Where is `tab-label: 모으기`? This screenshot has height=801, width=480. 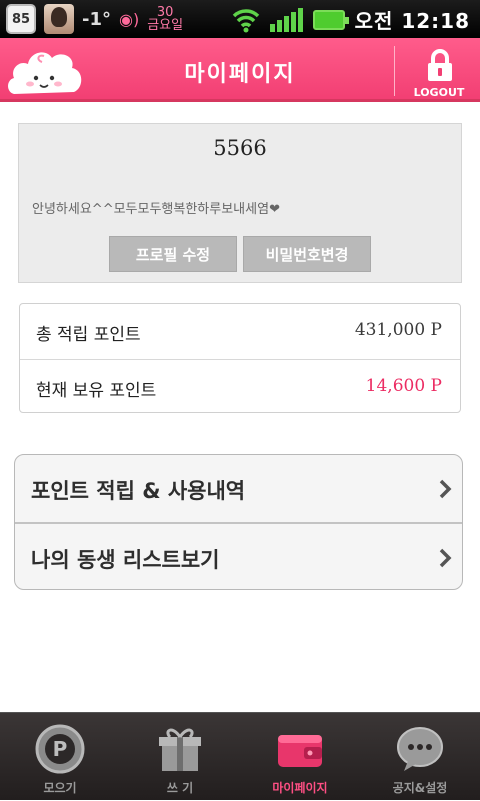
tab-label: 모으기 is located at coordinates (60, 788).